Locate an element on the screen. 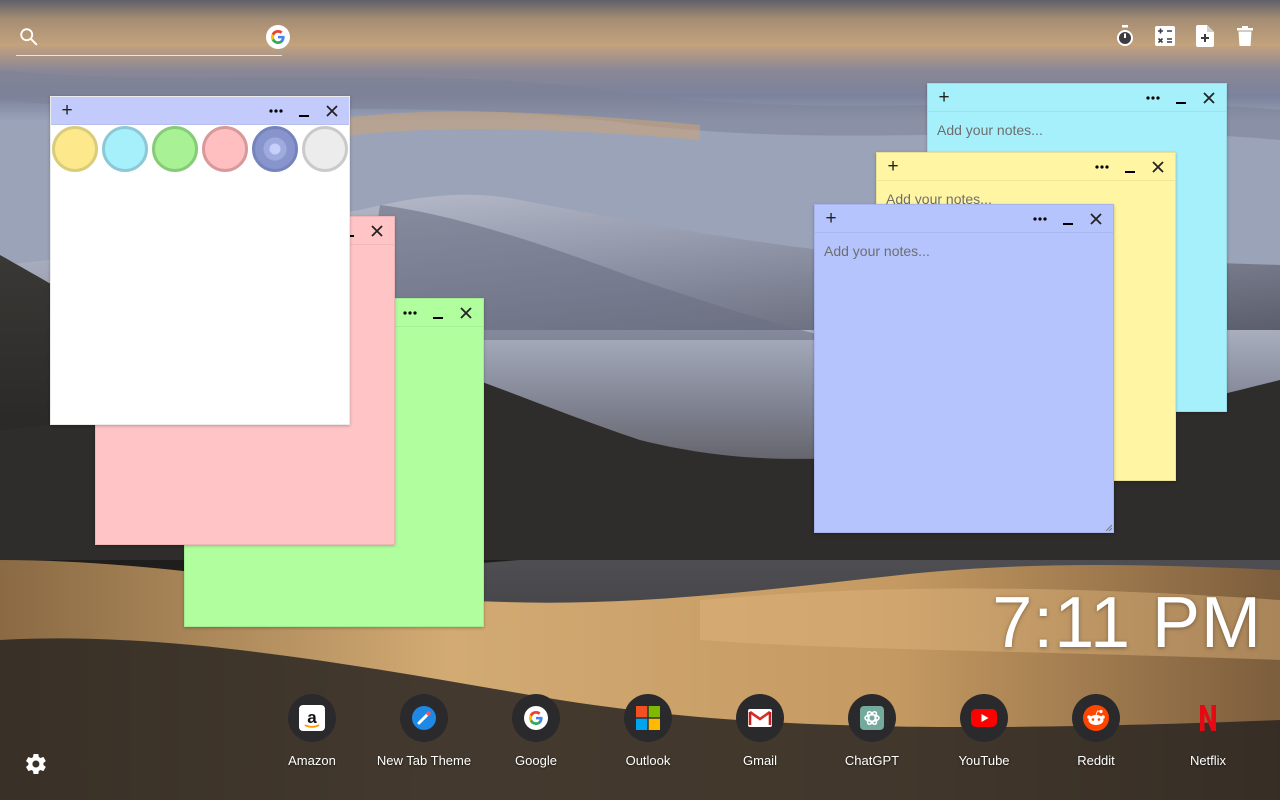 This screenshot has width=1280, height=800. shortcut-outlook: Outlook is located at coordinates (648, 734).